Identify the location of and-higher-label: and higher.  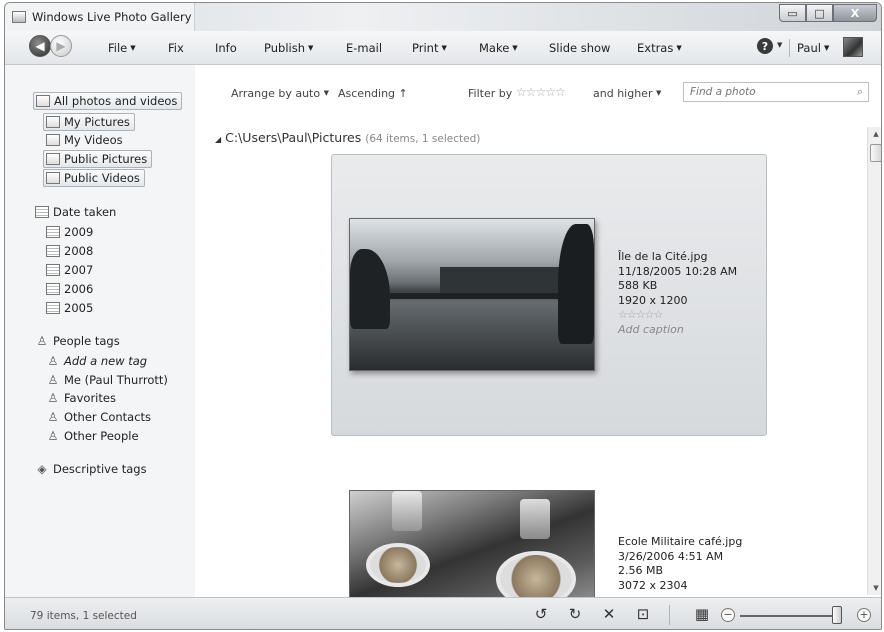
(623, 93).